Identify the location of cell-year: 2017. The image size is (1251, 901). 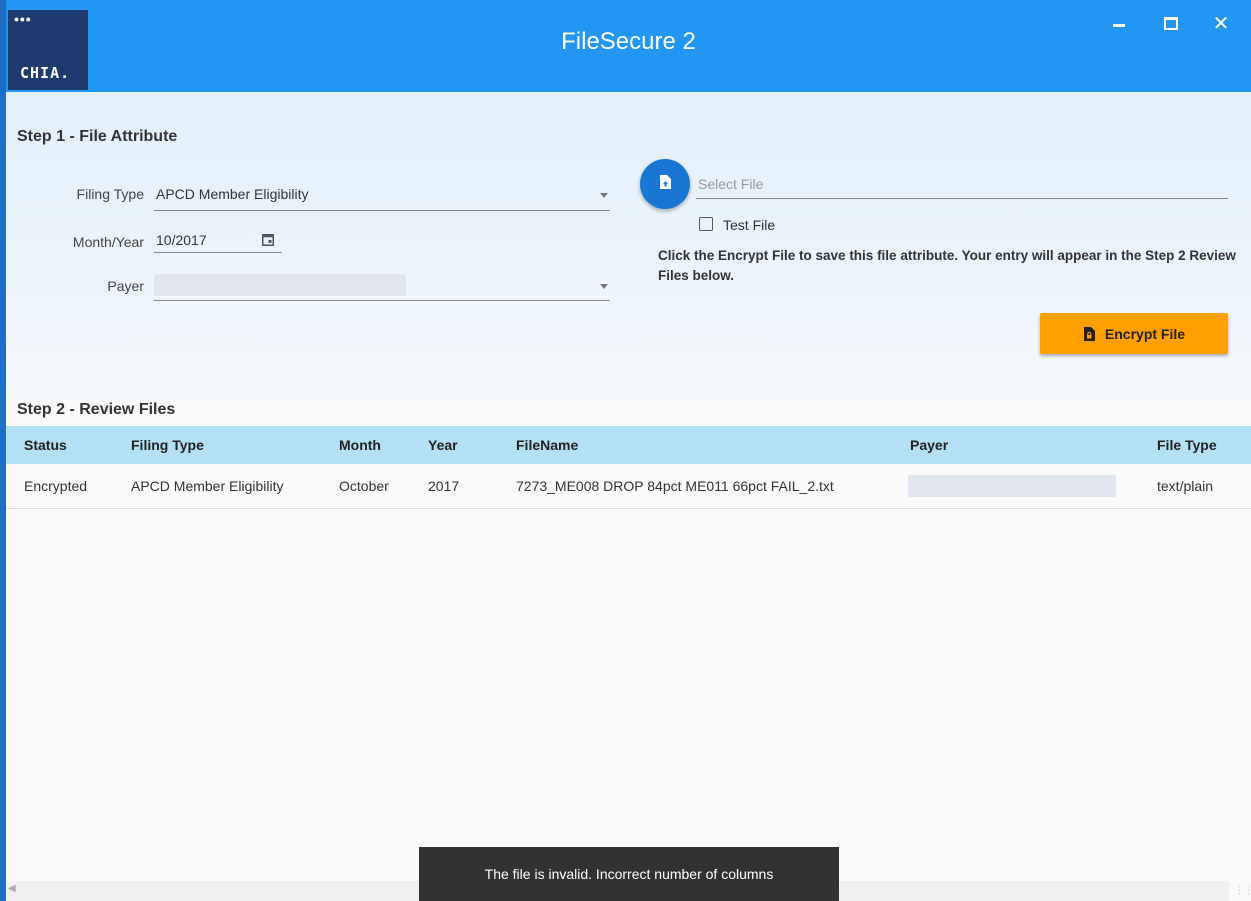
(444, 486).